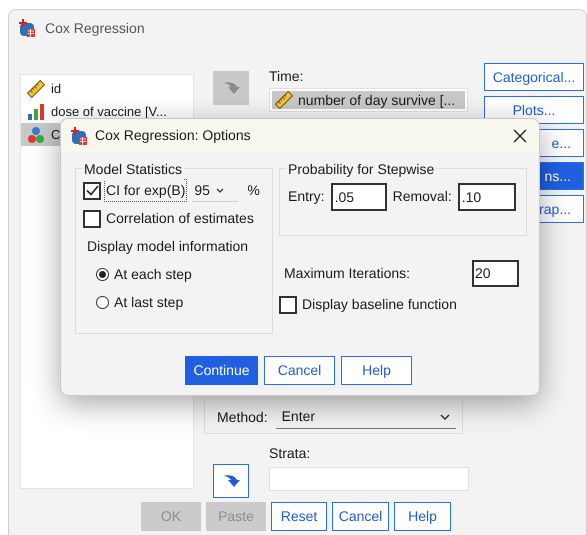  Describe the element at coordinates (290, 453) in the screenshot. I see `strata-label: Strata:` at that location.